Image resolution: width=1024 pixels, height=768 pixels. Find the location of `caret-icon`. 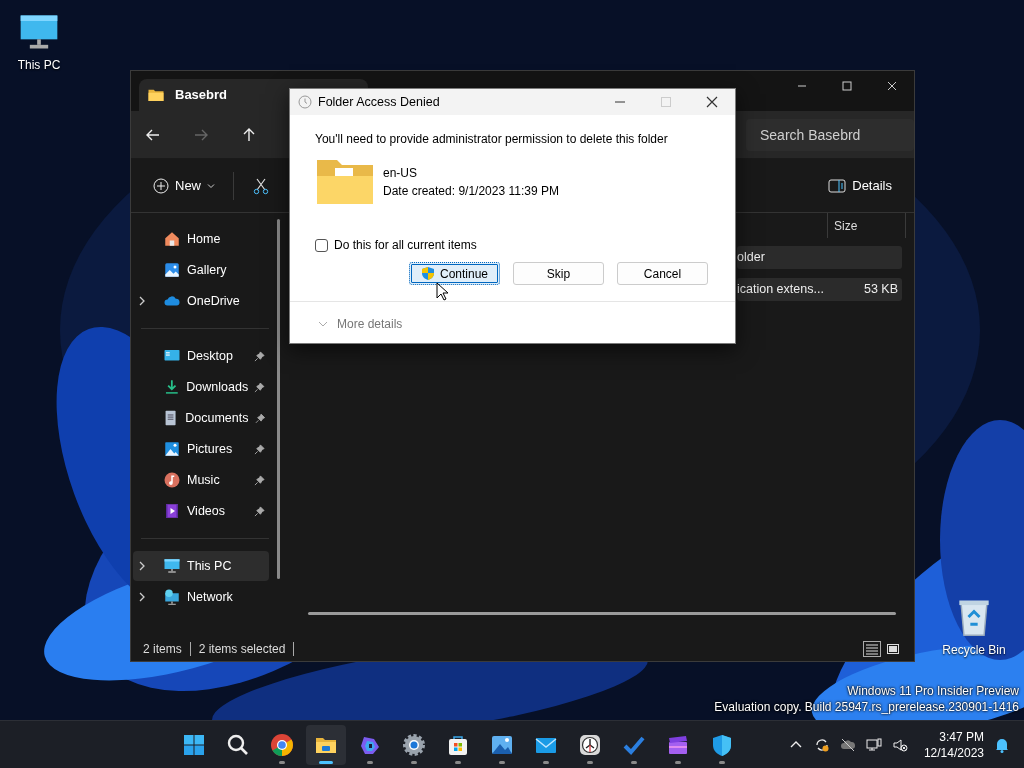

caret-icon is located at coordinates (211, 185).